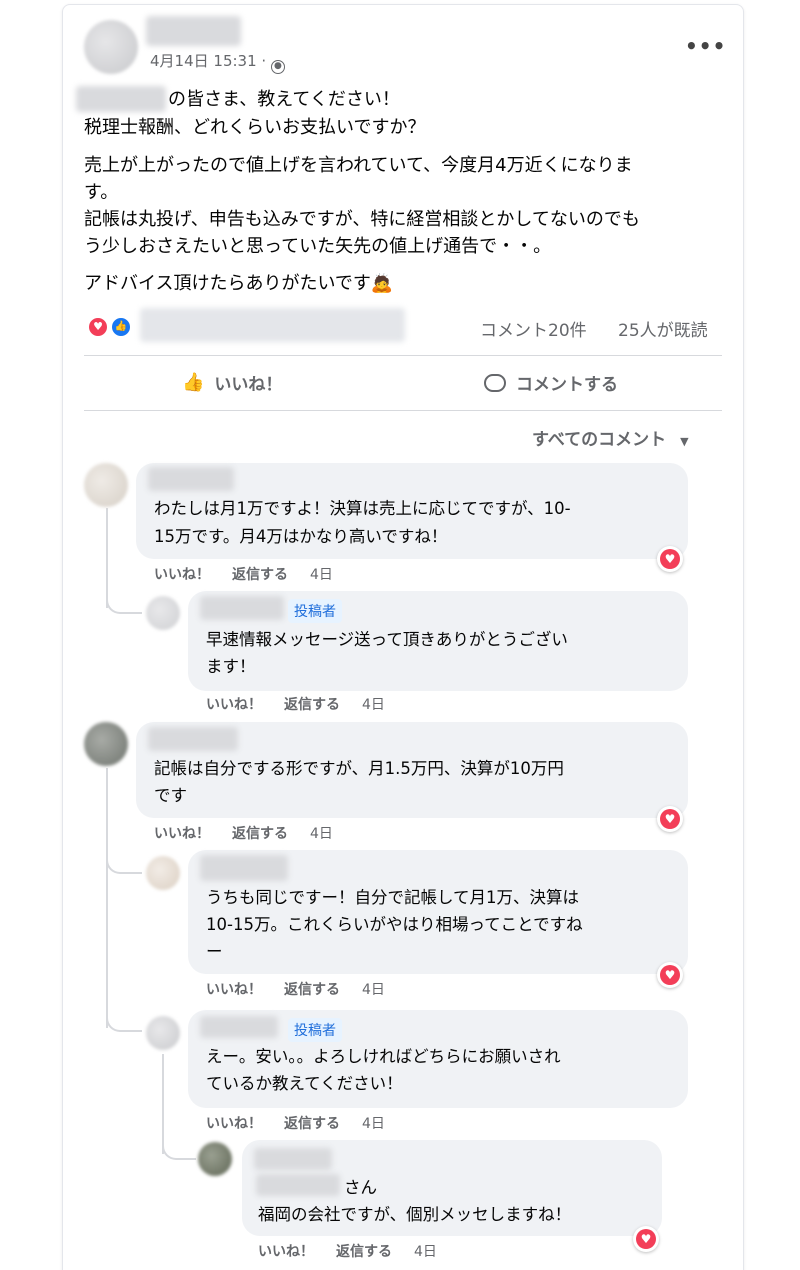 The image size is (800, 1270). What do you see at coordinates (111, 47) in the screenshot?
I see `poster-avatar` at bounding box center [111, 47].